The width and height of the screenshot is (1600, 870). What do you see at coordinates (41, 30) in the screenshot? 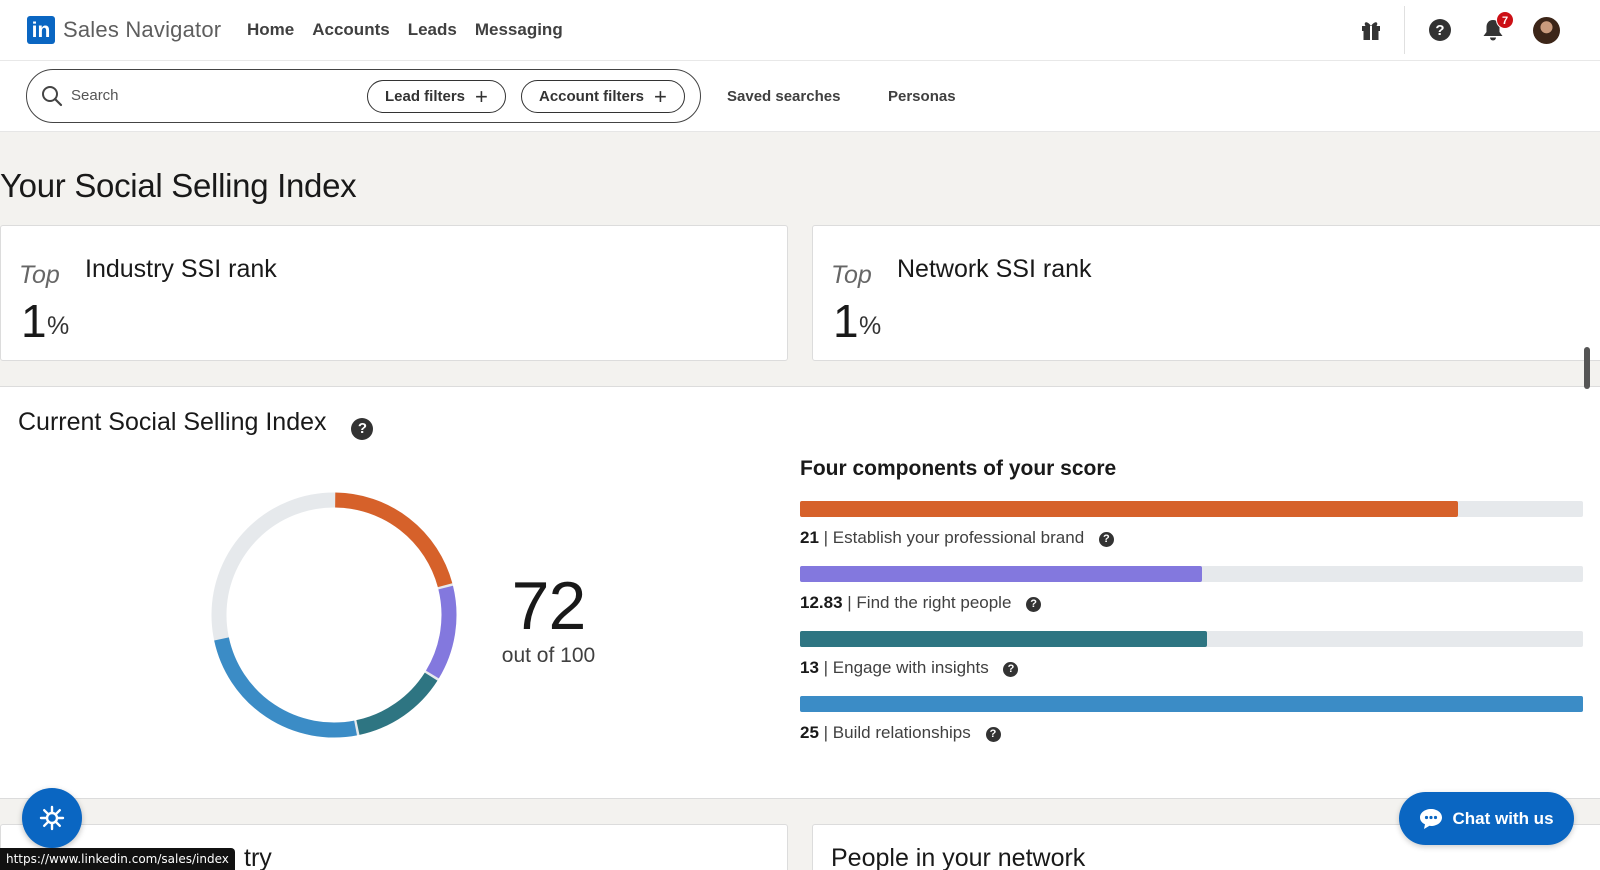
I see `linkedin-logo-icon: in` at bounding box center [41, 30].